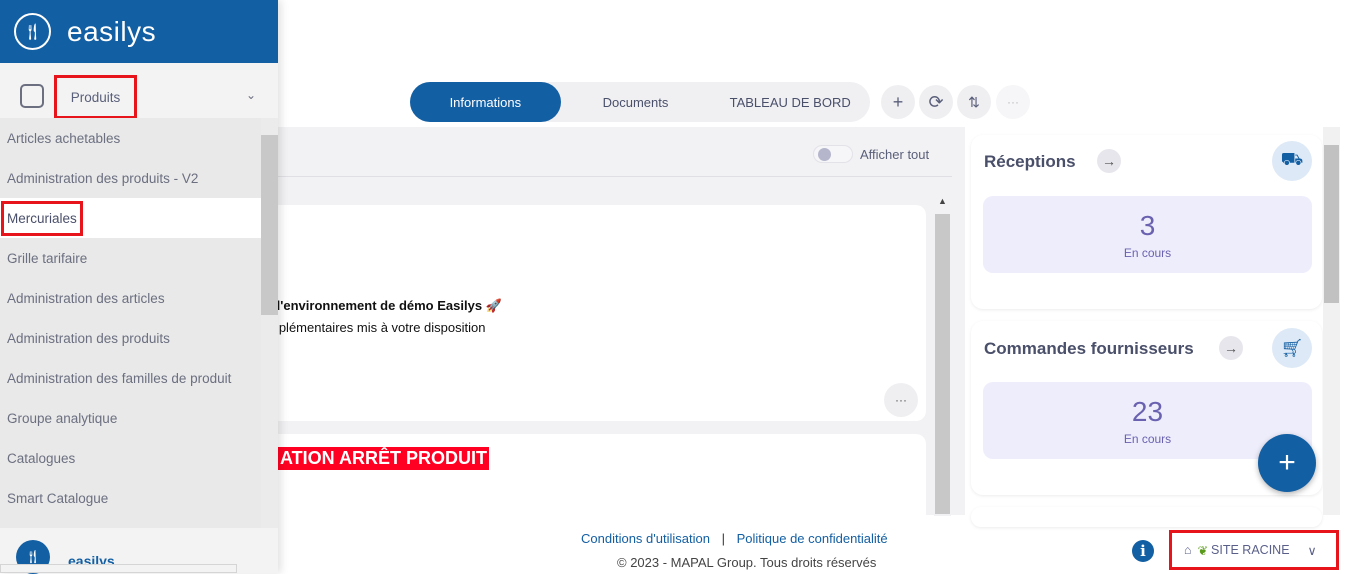 This screenshot has width=1364, height=574. I want to click on sidebar-item-grille-tarifaire: Grille tarifaire, so click(130, 258).